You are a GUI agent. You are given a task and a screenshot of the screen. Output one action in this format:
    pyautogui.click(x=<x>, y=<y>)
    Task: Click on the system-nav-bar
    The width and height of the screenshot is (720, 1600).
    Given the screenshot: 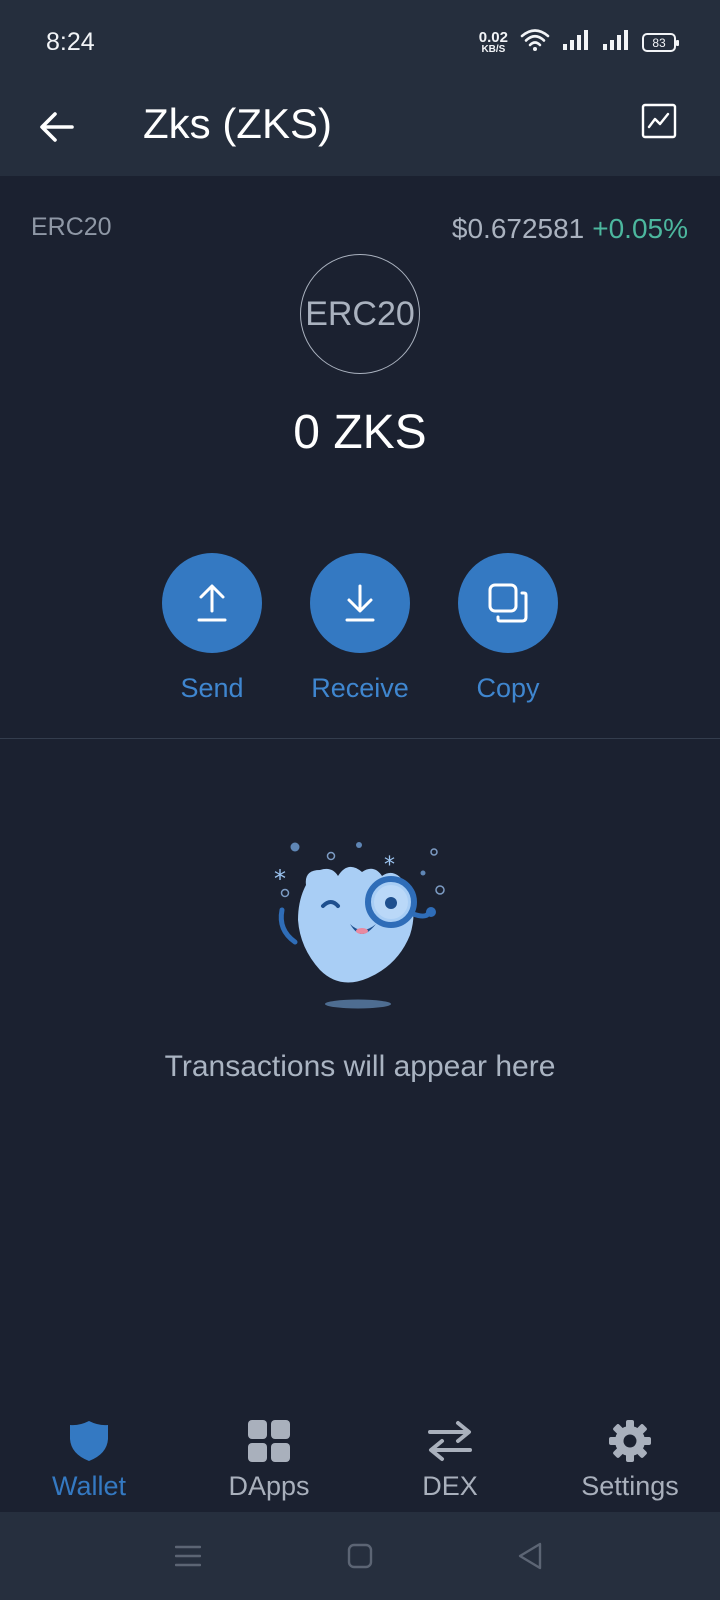 What is the action you would take?
    pyautogui.click(x=360, y=1556)
    